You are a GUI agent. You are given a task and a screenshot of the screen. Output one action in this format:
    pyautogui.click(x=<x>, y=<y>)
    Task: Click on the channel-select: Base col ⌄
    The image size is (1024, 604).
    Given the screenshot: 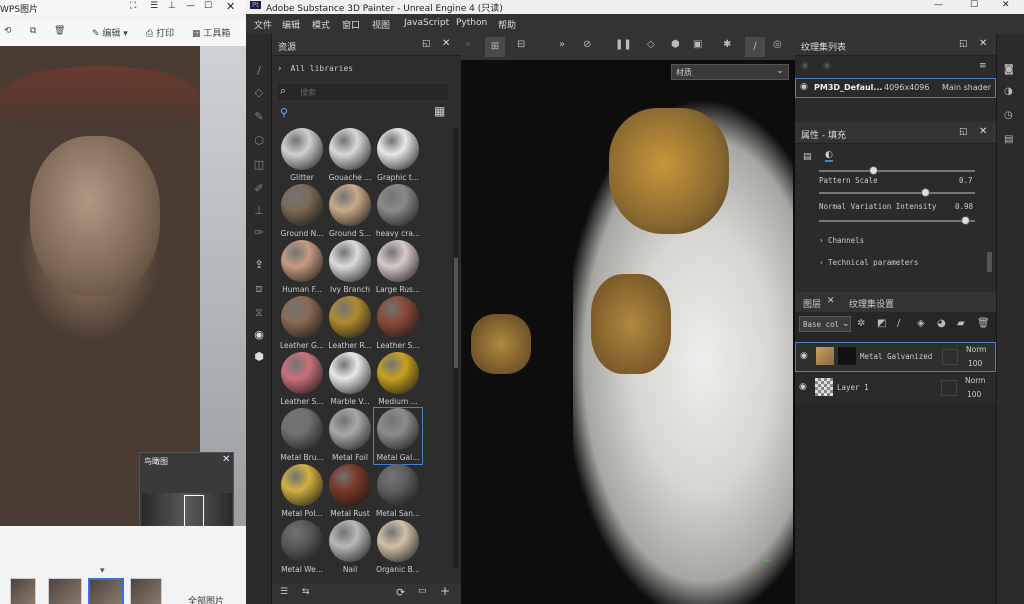 What is the action you would take?
    pyautogui.click(x=825, y=324)
    